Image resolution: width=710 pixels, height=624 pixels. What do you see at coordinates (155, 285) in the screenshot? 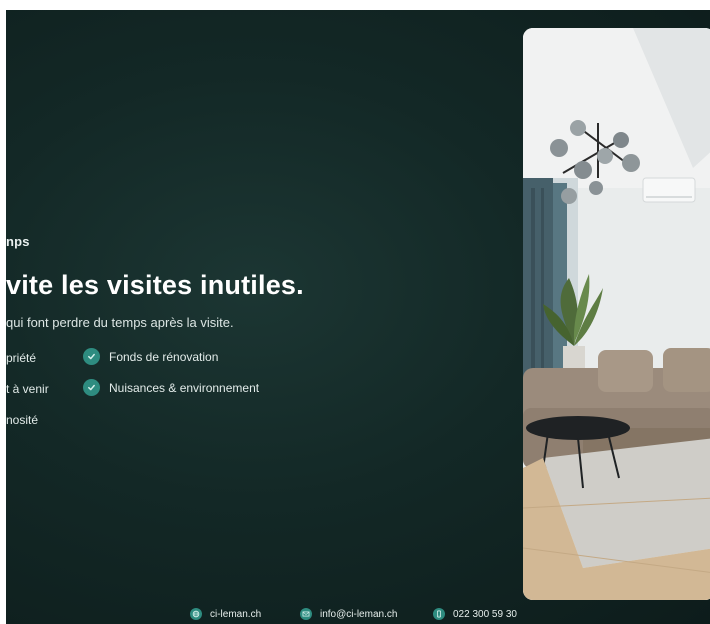
I see `slide-headline: vite les visites inutiles.` at bounding box center [155, 285].